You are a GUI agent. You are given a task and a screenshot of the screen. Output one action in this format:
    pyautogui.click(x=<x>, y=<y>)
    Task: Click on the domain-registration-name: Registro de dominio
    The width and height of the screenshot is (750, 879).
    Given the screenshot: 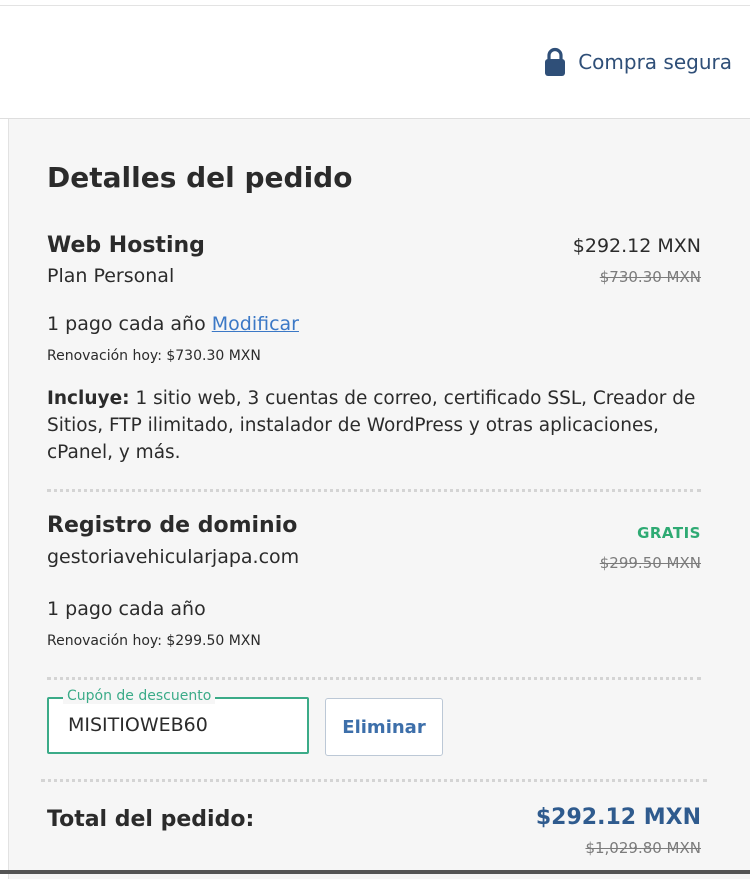 What is the action you would take?
    pyautogui.click(x=172, y=525)
    